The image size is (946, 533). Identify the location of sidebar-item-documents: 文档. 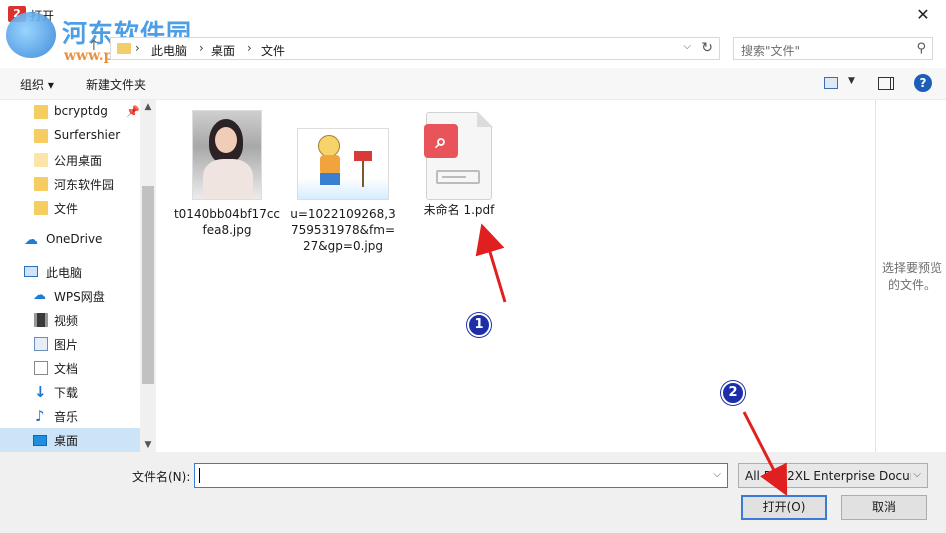
(70, 368).